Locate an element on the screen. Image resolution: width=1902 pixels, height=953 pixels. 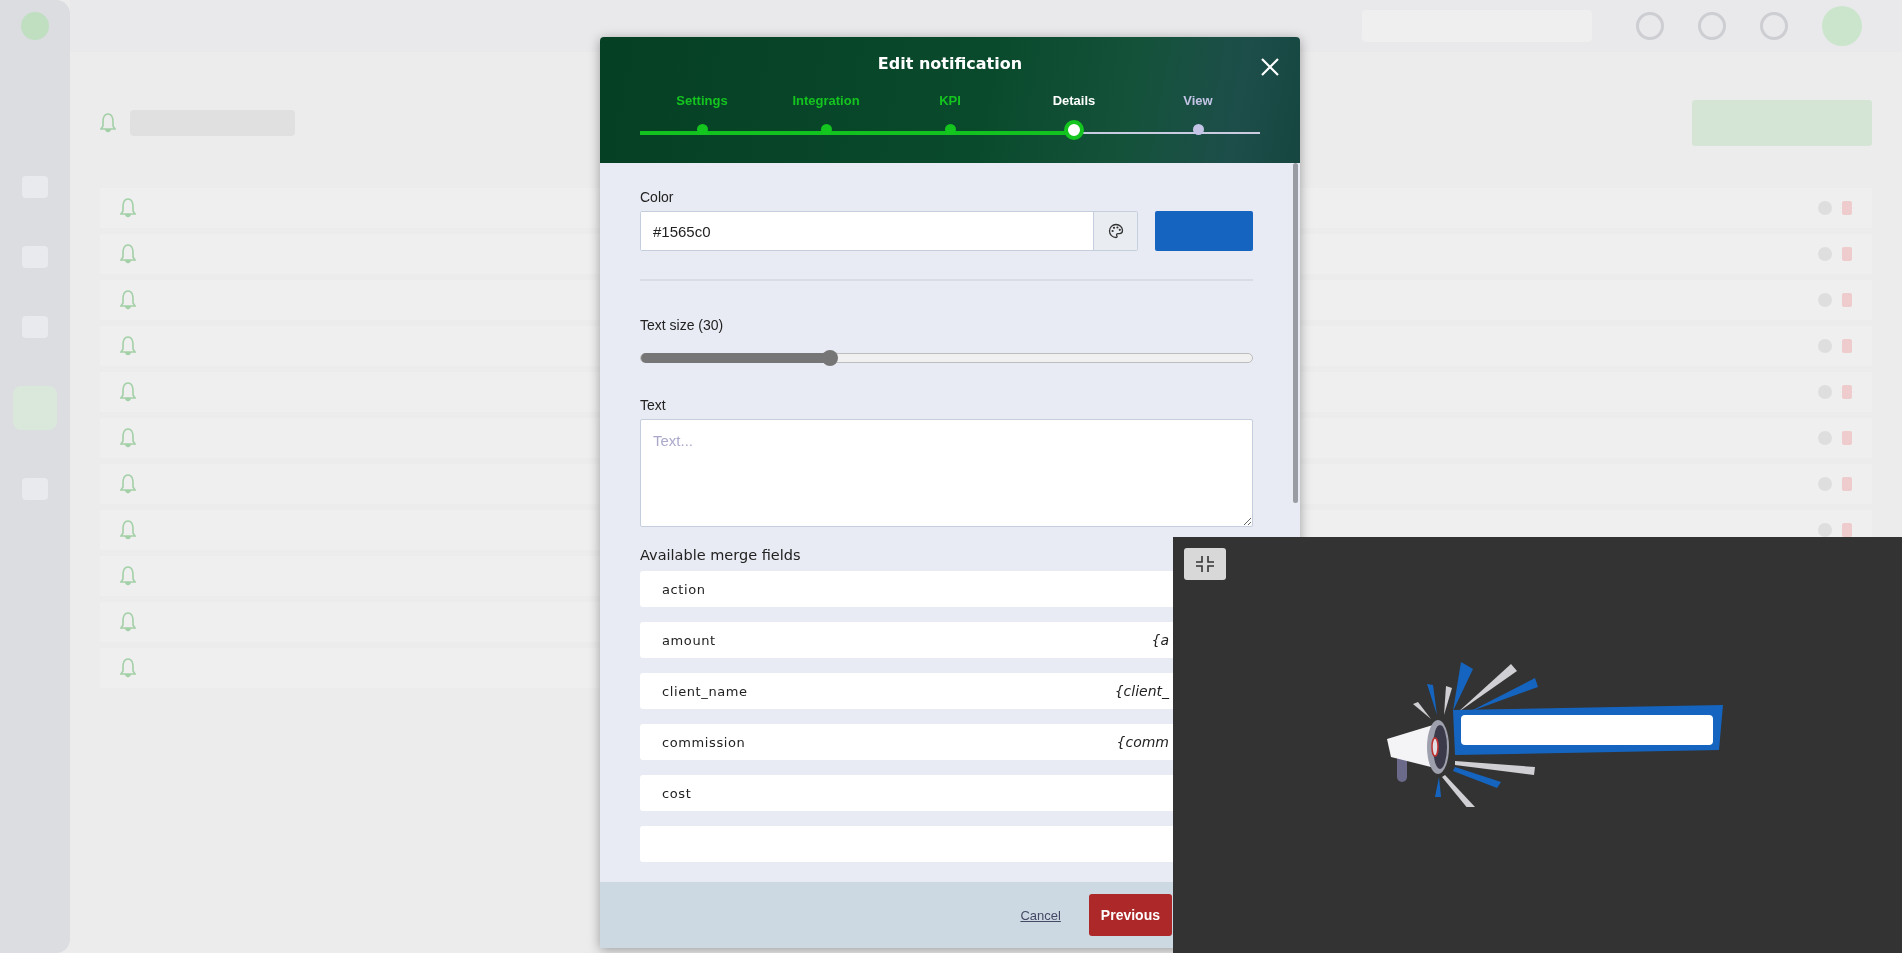
palette-button is located at coordinates (1115, 231).